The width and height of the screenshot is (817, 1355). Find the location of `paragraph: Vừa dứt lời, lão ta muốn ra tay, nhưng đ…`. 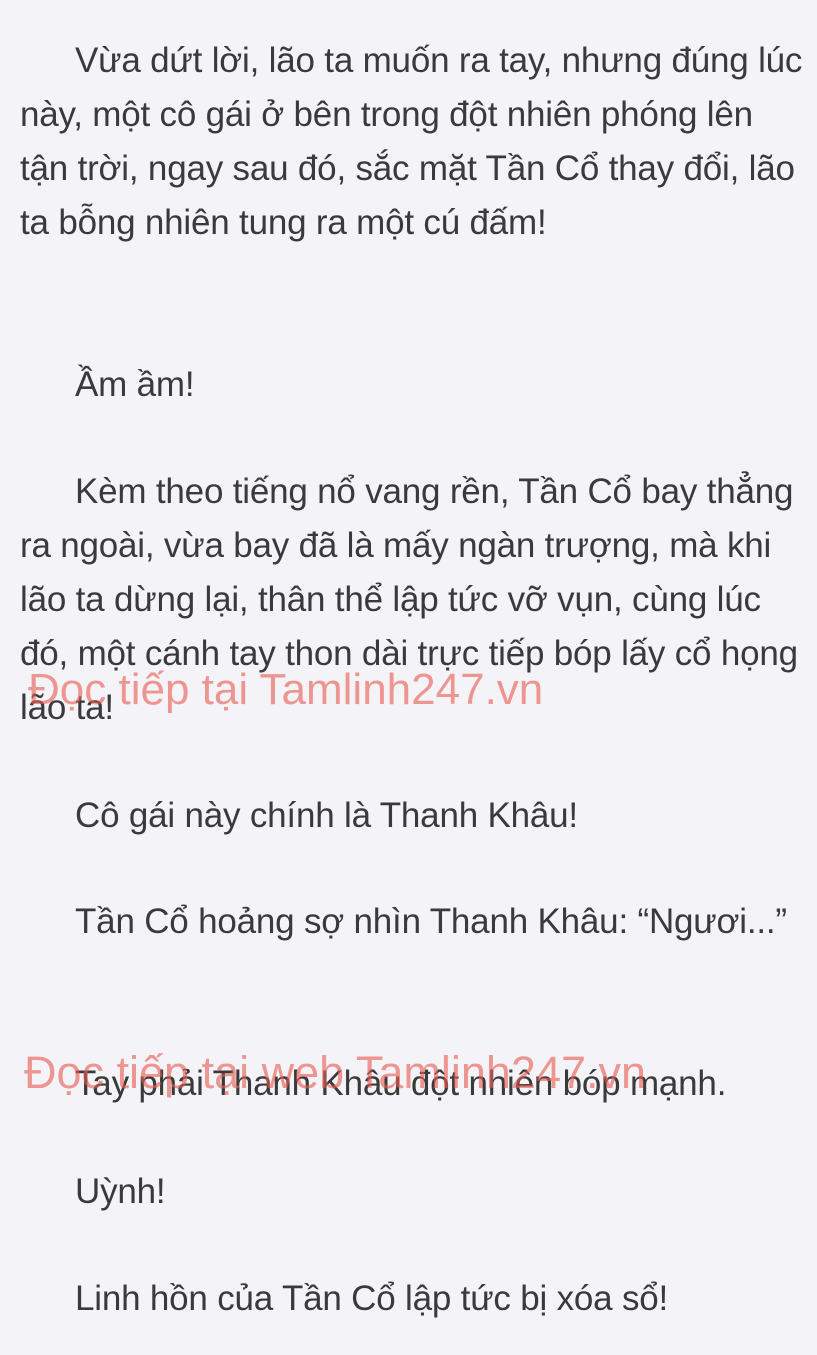

paragraph: Vừa dứt lời, lão ta muốn ra tay, nhưng đ… is located at coordinates (411, 141).